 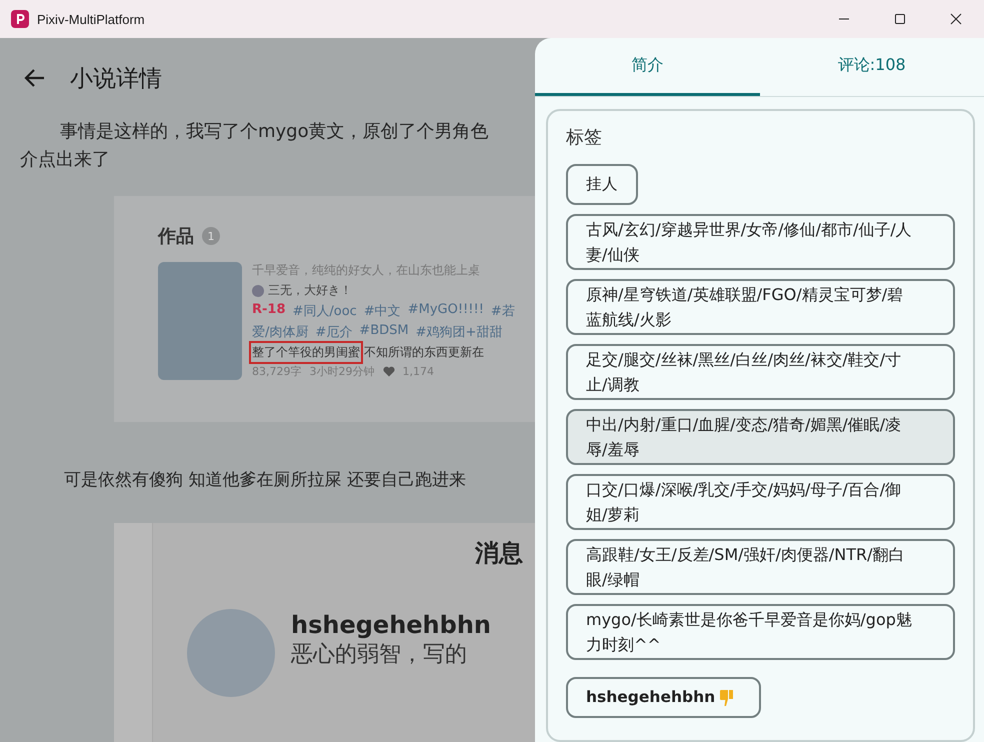 What do you see at coordinates (956, 19) in the screenshot?
I see `close-icon` at bounding box center [956, 19].